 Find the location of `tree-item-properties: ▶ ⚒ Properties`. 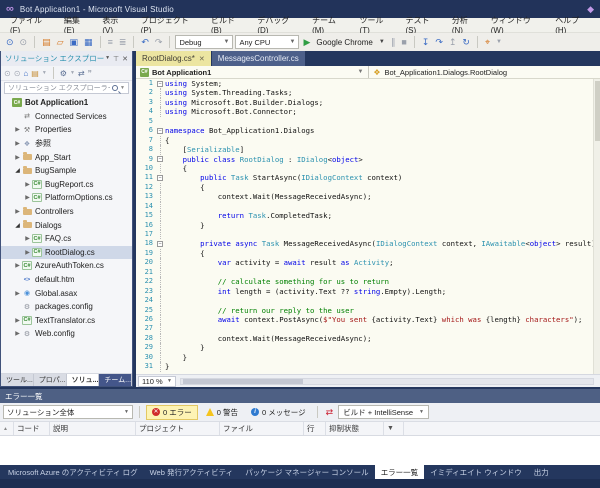

tree-item-properties: ▶ ⚒ Properties is located at coordinates (66, 130).